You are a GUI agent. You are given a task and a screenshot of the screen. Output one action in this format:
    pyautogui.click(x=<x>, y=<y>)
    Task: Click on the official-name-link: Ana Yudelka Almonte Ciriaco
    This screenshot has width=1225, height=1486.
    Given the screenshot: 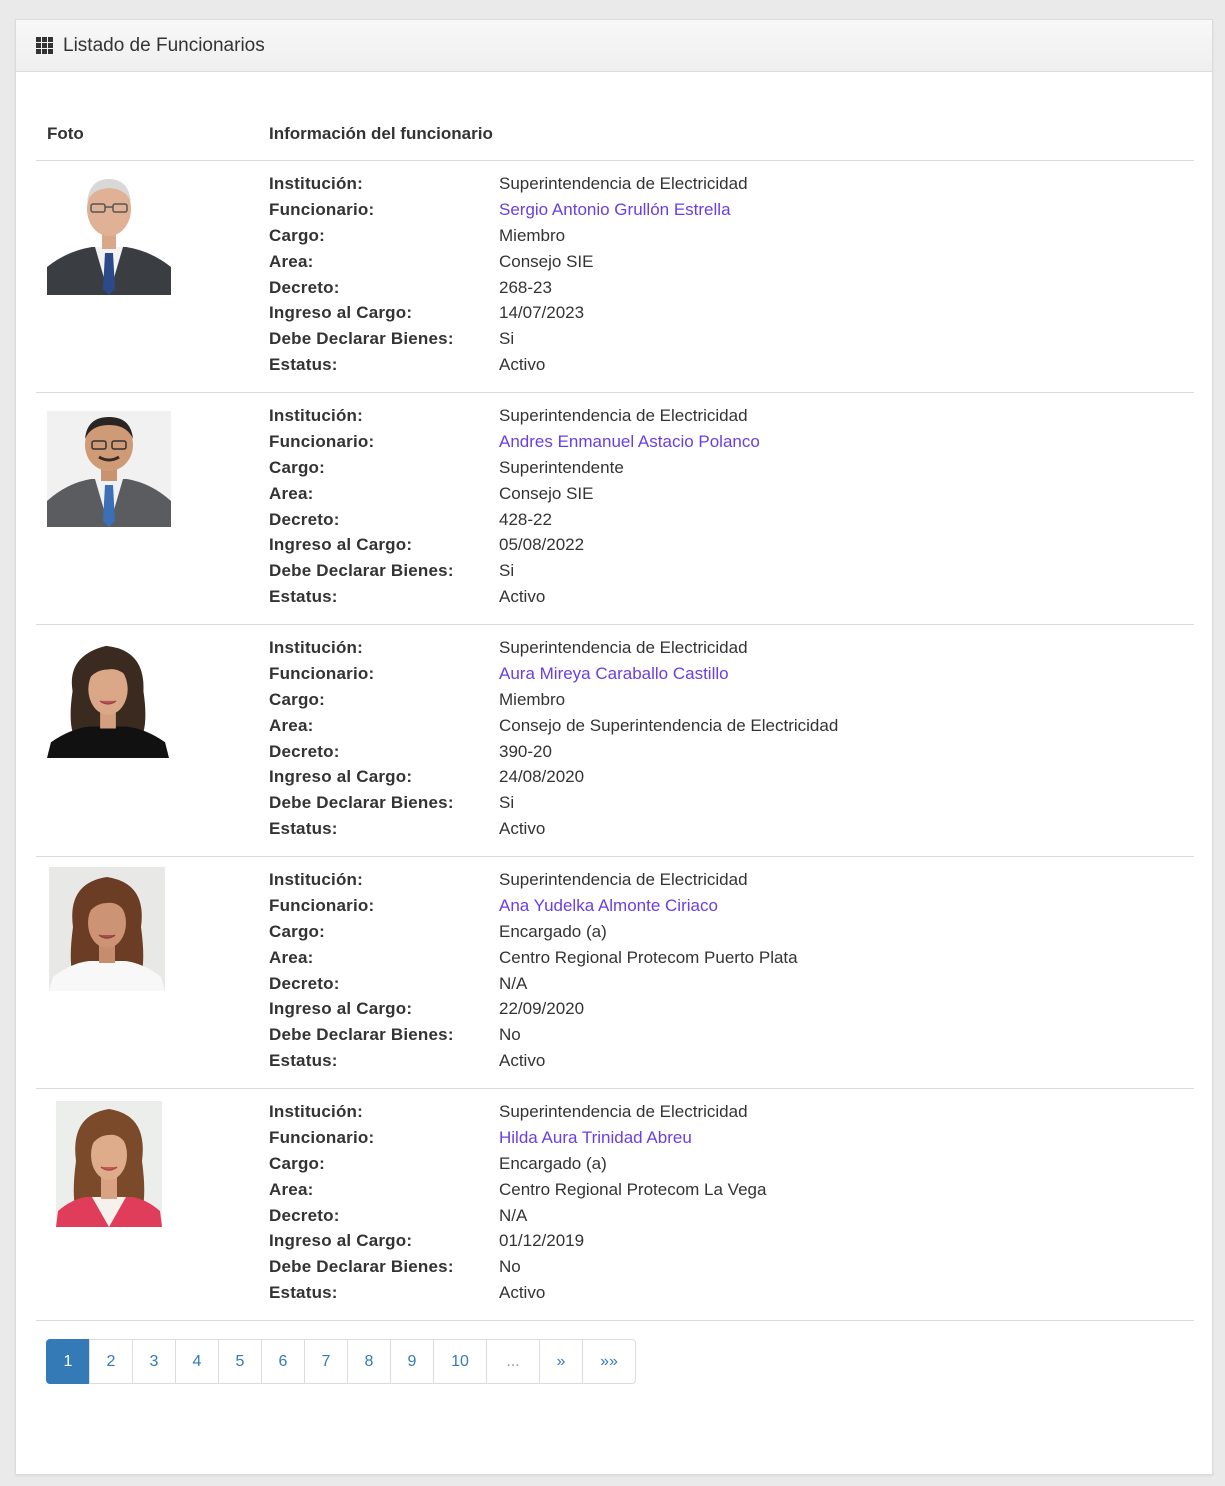 What is the action you would take?
    pyautogui.click(x=608, y=907)
    